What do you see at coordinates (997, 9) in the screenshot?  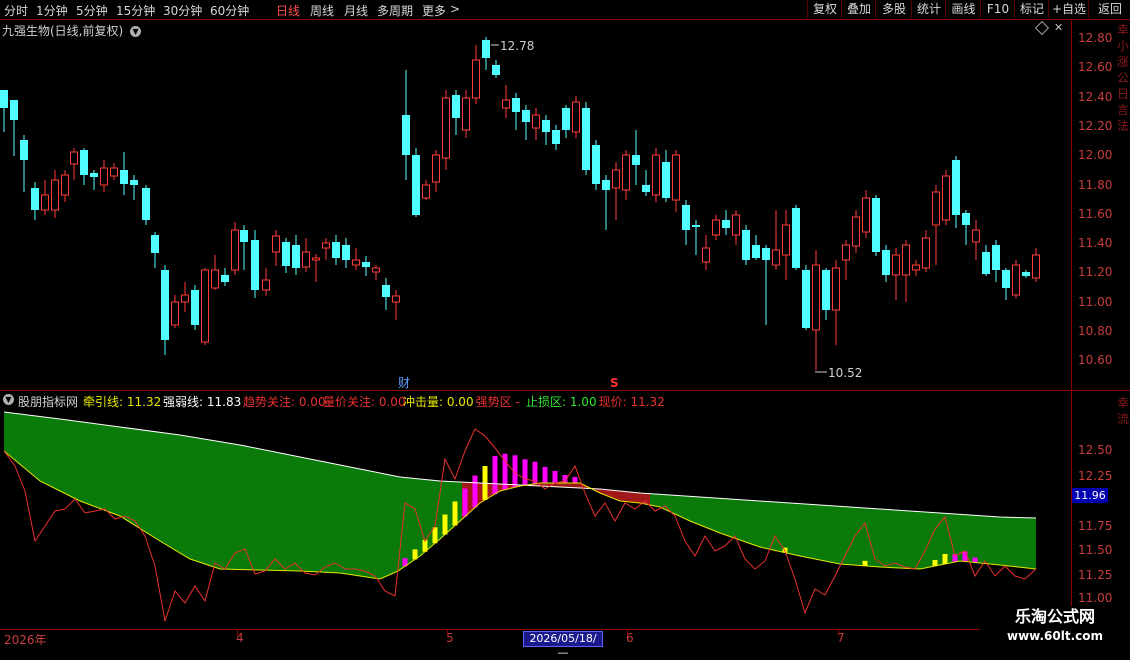 I see `f10-button: F10` at bounding box center [997, 9].